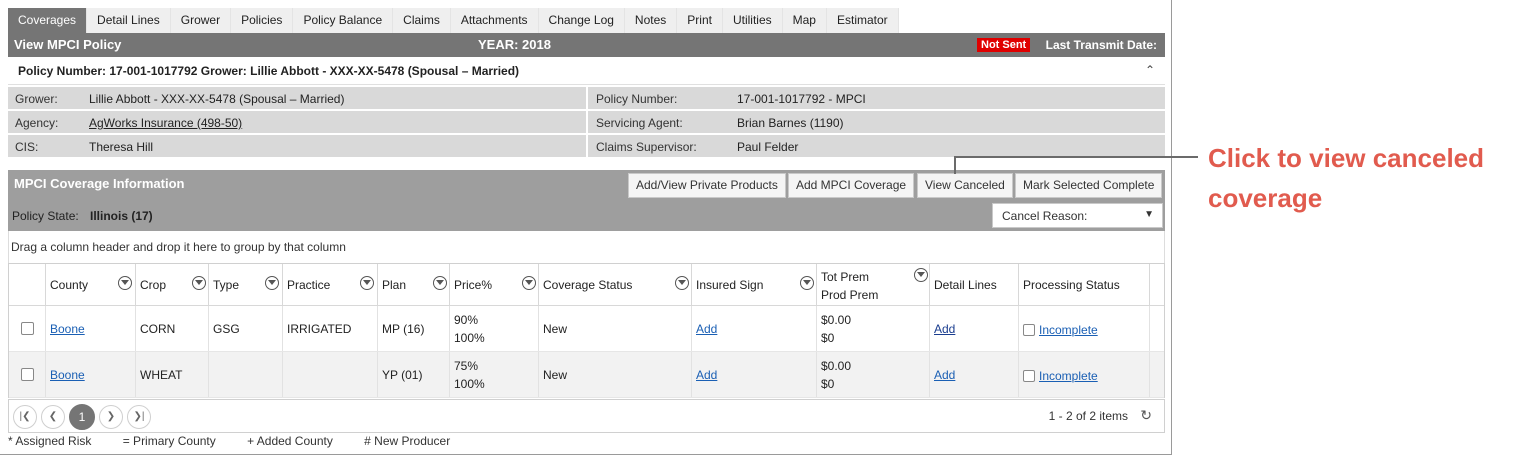 The image size is (1521, 455). I want to click on header-detail-lines-label: Detail Lines, so click(965, 285).